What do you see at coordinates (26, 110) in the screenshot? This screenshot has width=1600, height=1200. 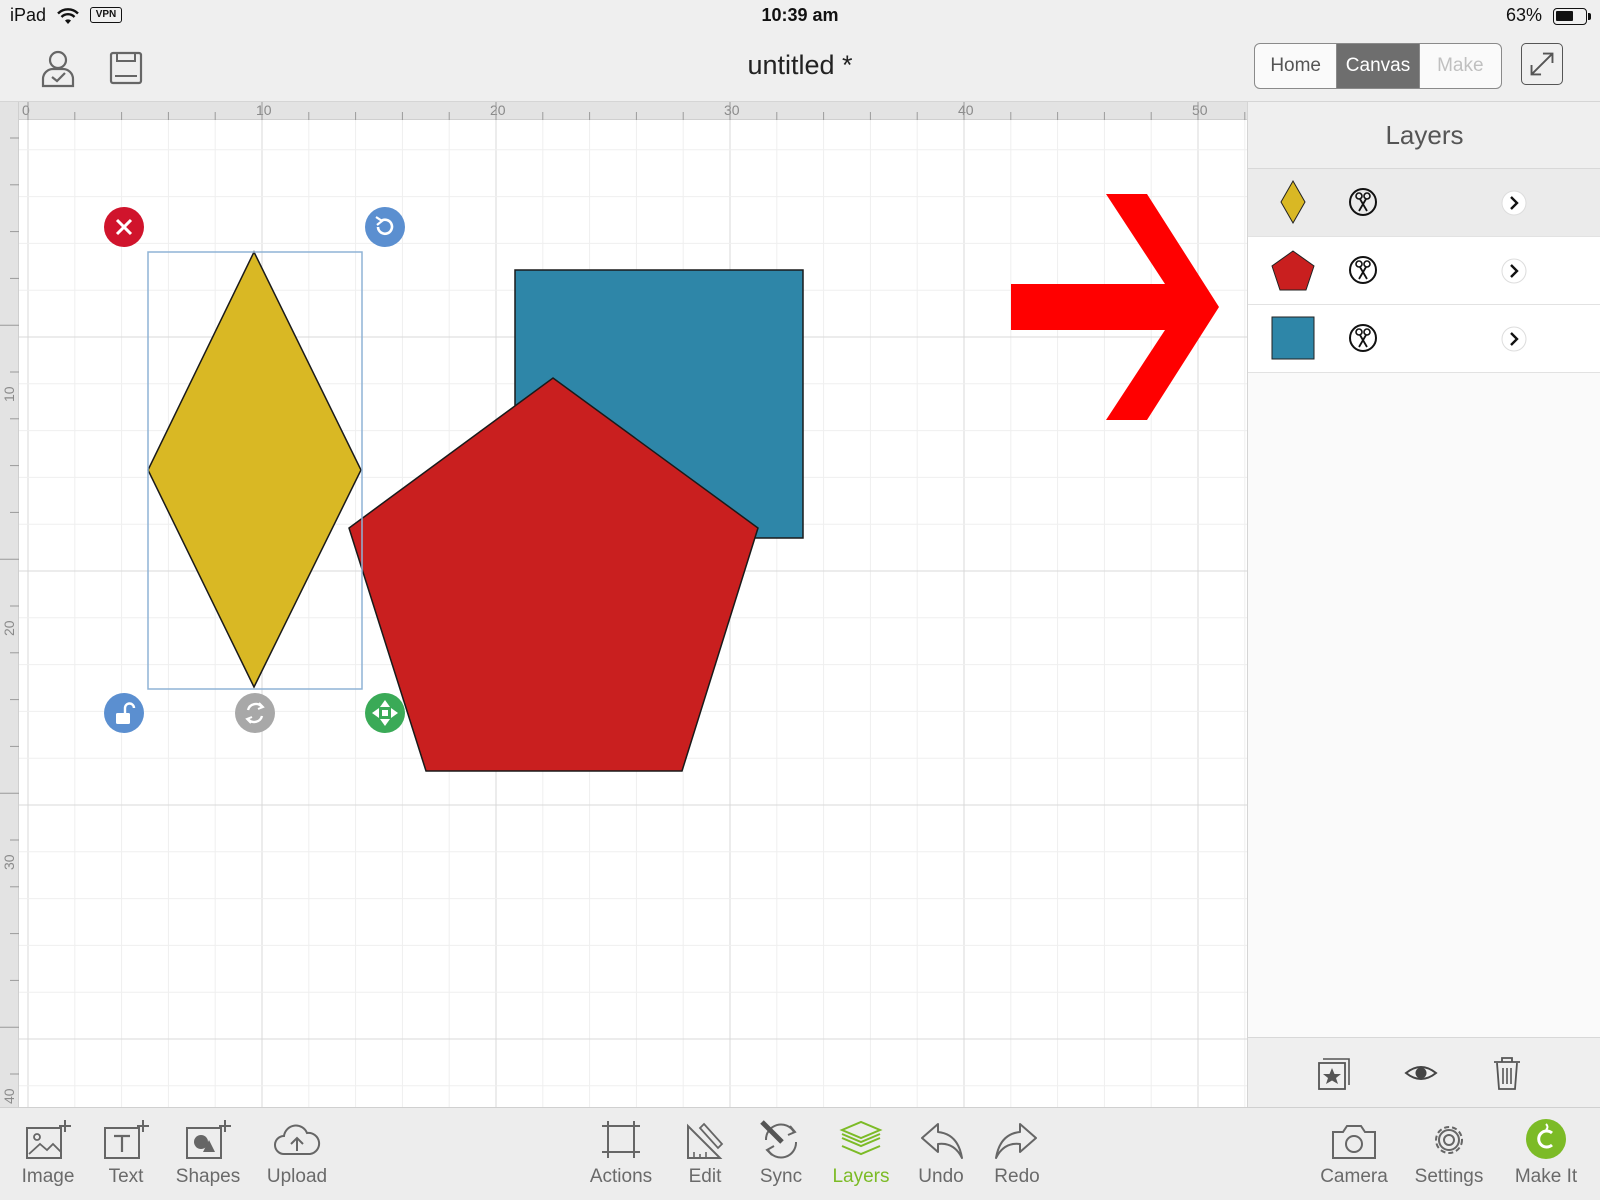 I see `ruler-label: 0` at bounding box center [26, 110].